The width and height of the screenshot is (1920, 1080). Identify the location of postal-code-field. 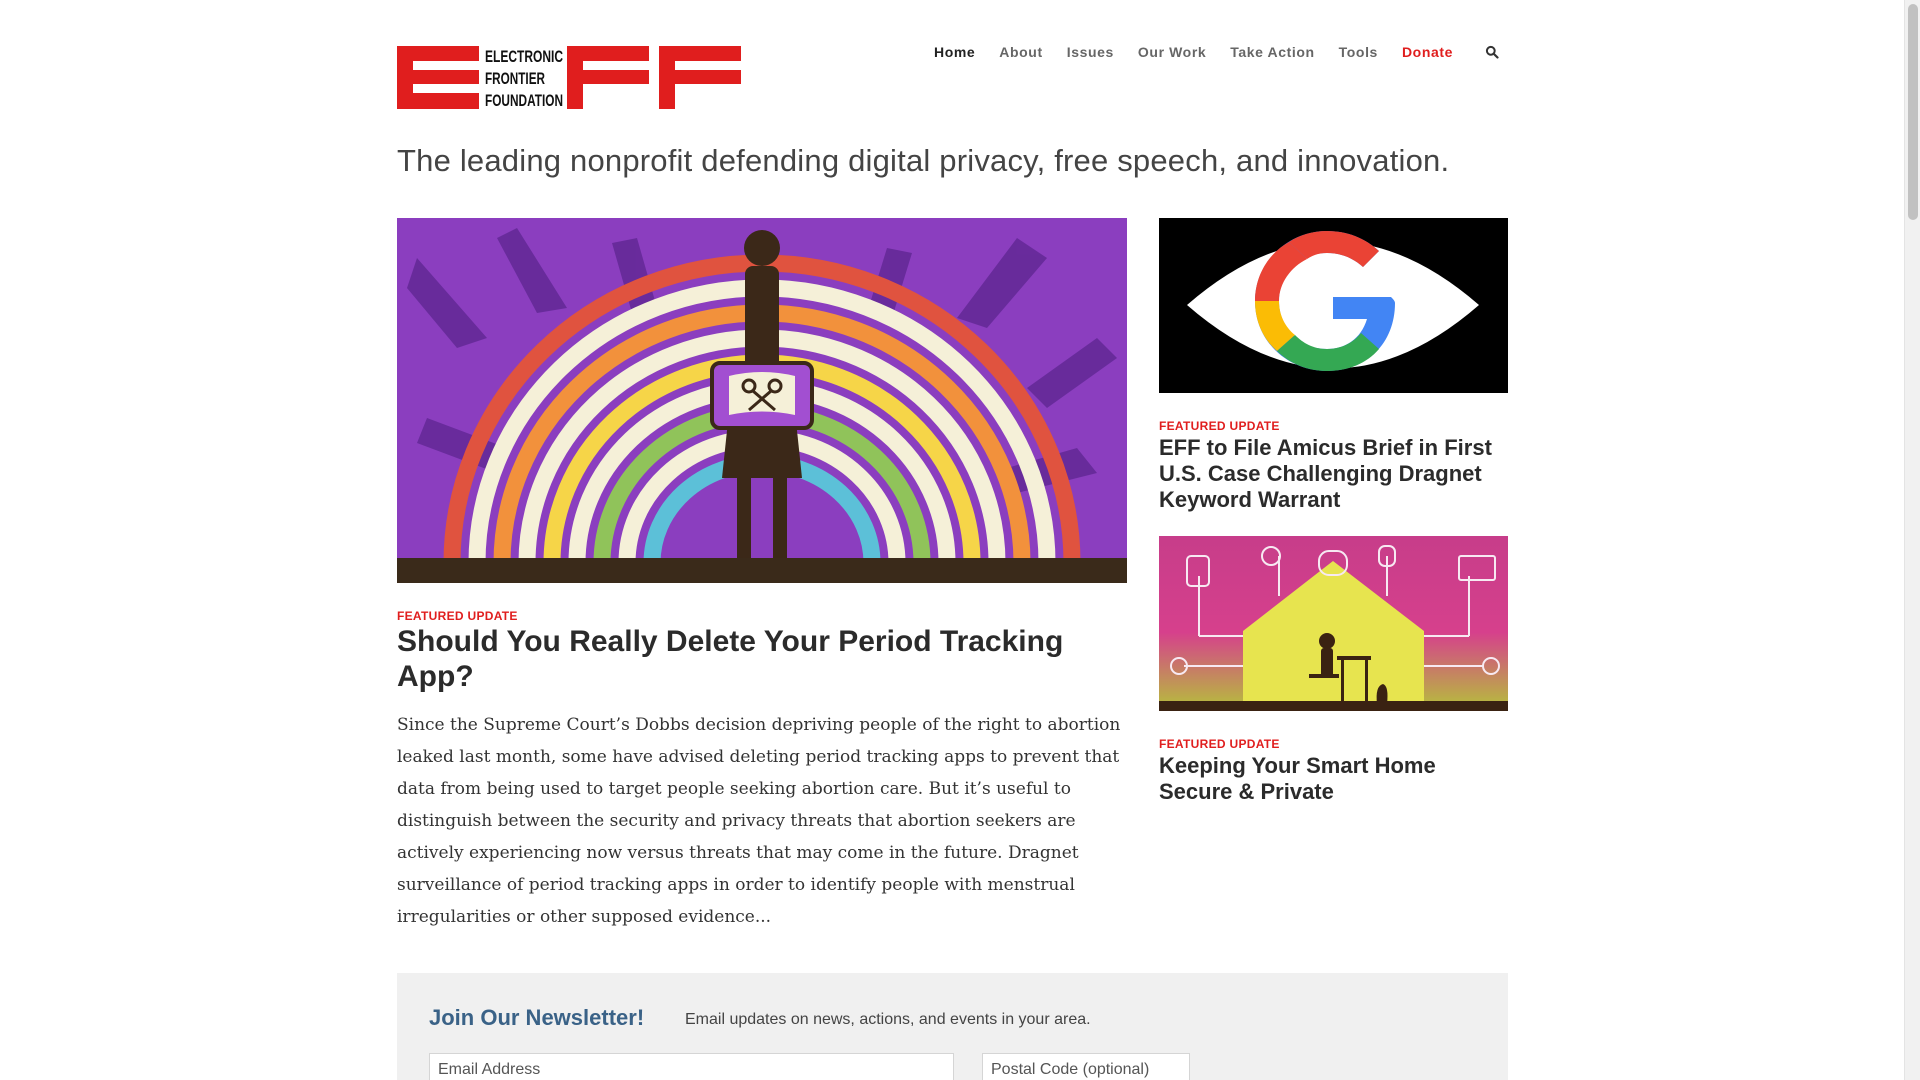
(1086, 1066).